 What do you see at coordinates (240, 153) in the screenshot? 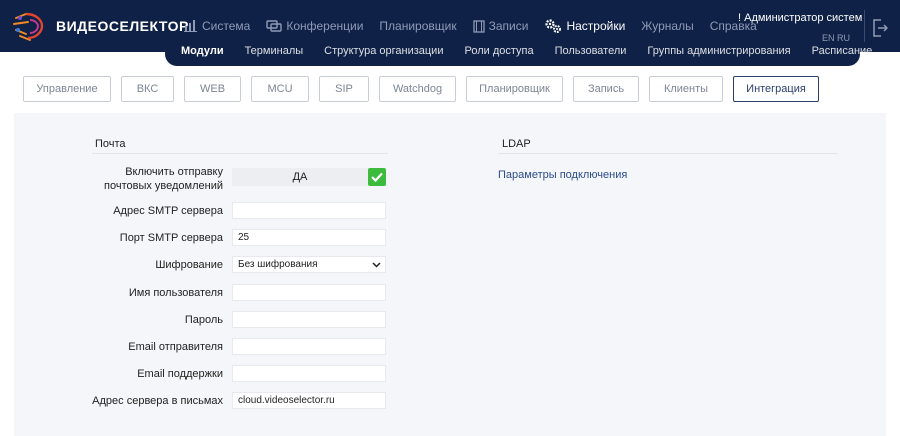
I see `mail-section-divider` at bounding box center [240, 153].